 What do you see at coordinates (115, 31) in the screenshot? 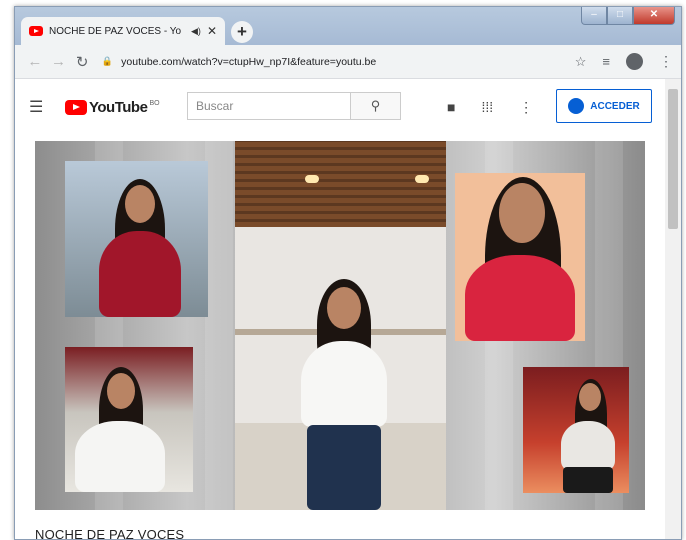
I see `tab-title: NOCHE DE PAZ VOCES - Yo` at bounding box center [115, 31].